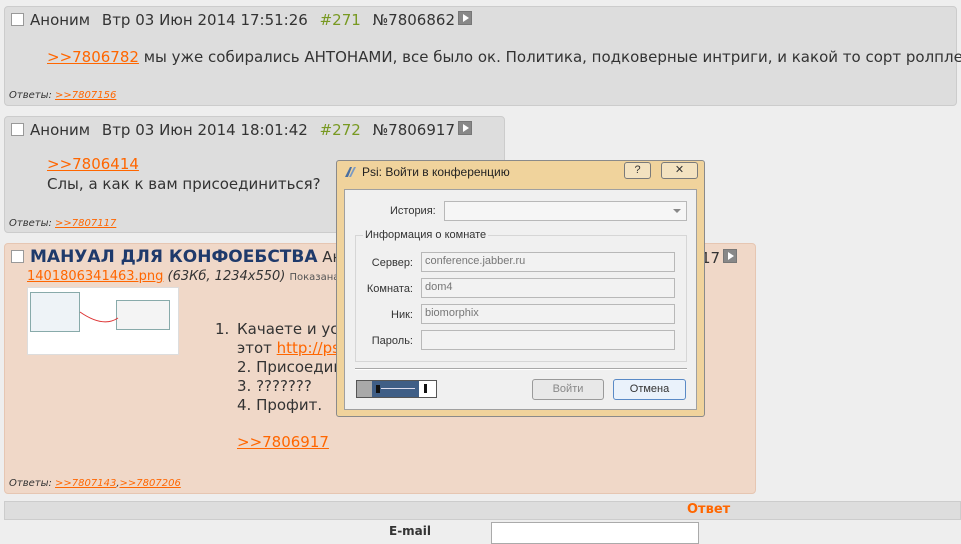 This screenshot has width=961, height=544. Describe the element at coordinates (548, 262) in the screenshot. I see `server-field: conference.jabber.ru` at that location.